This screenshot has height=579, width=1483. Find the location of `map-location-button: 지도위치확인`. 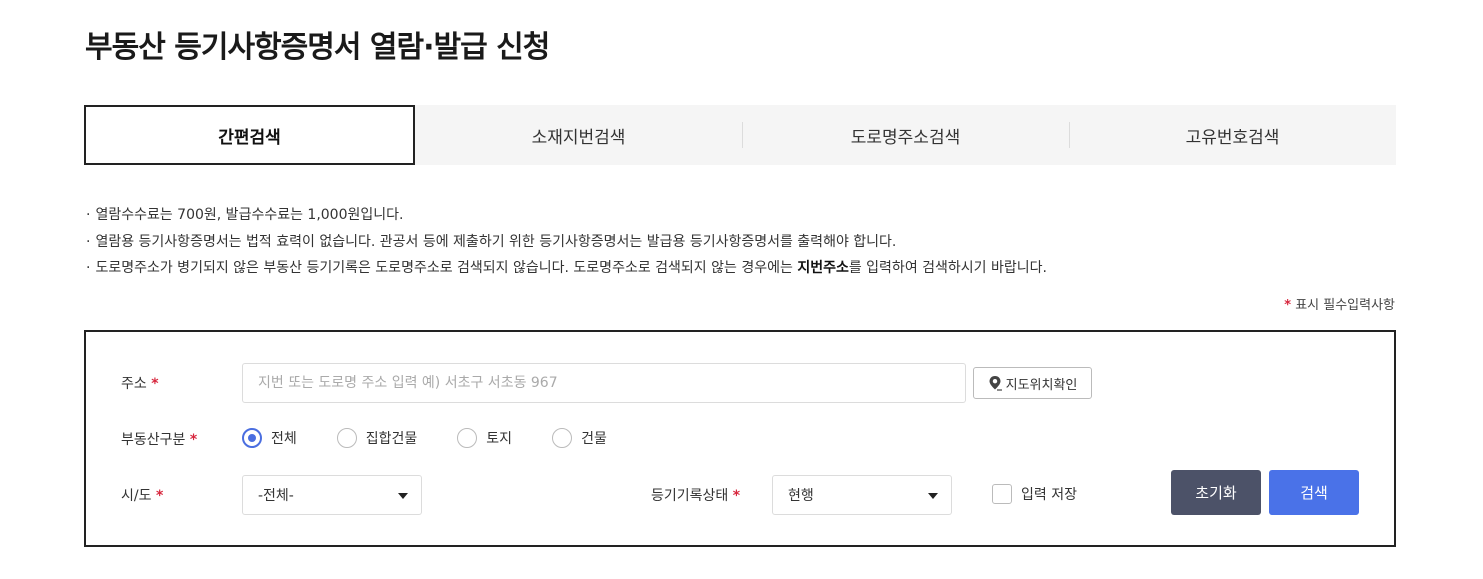

map-location-button: 지도위치확인 is located at coordinates (1032, 383).